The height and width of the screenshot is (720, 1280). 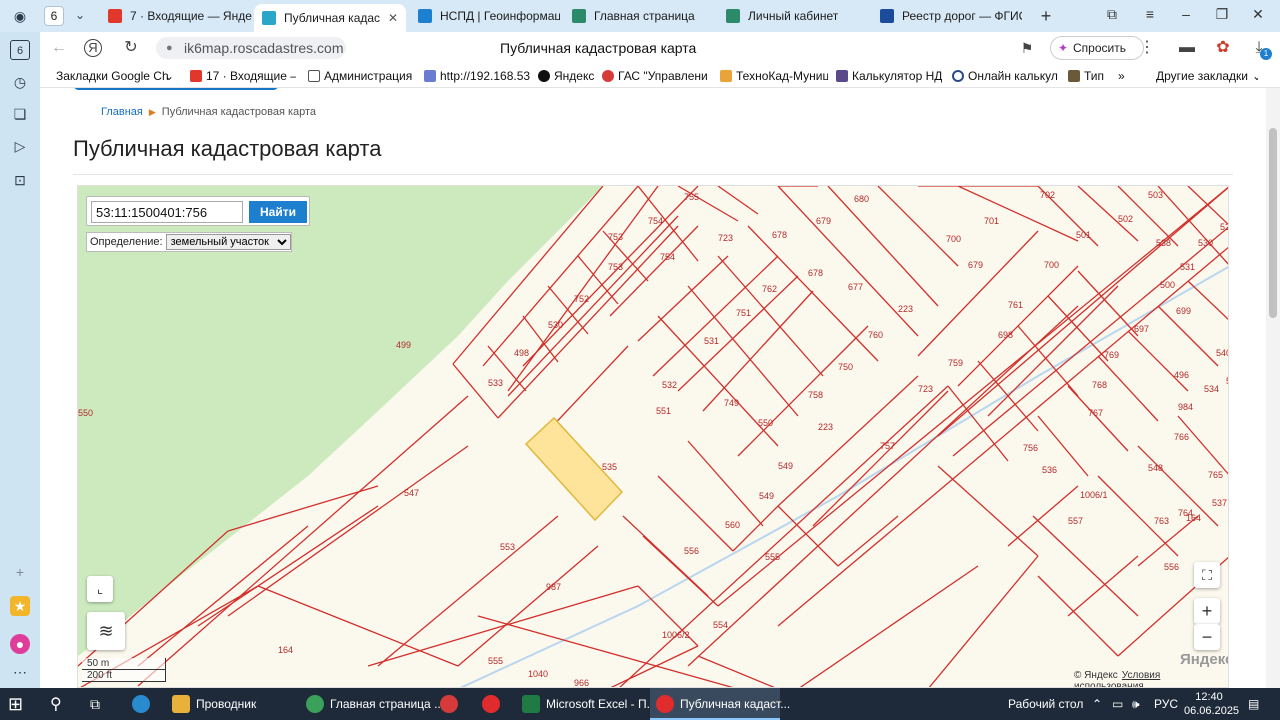 What do you see at coordinates (62, 704) in the screenshot?
I see `search-icon: ⚲` at bounding box center [62, 704].